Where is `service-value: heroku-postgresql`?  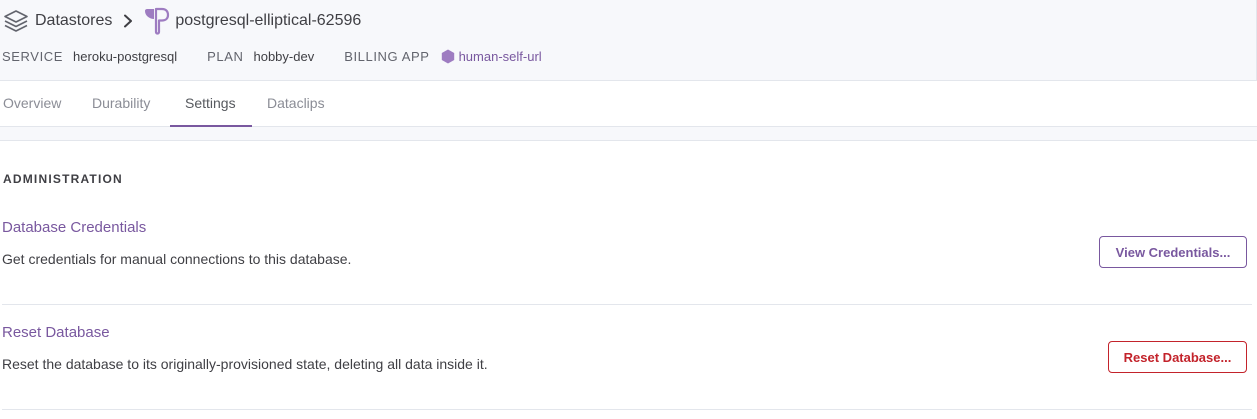 service-value: heroku-postgresql is located at coordinates (125, 56).